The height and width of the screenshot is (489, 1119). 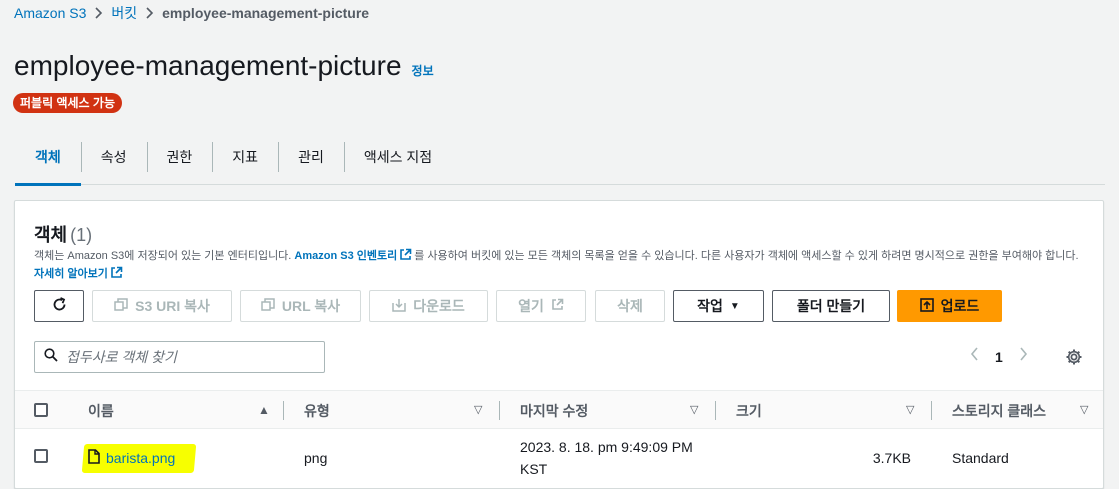 What do you see at coordinates (51, 235) in the screenshot?
I see `objects-title: 객체` at bounding box center [51, 235].